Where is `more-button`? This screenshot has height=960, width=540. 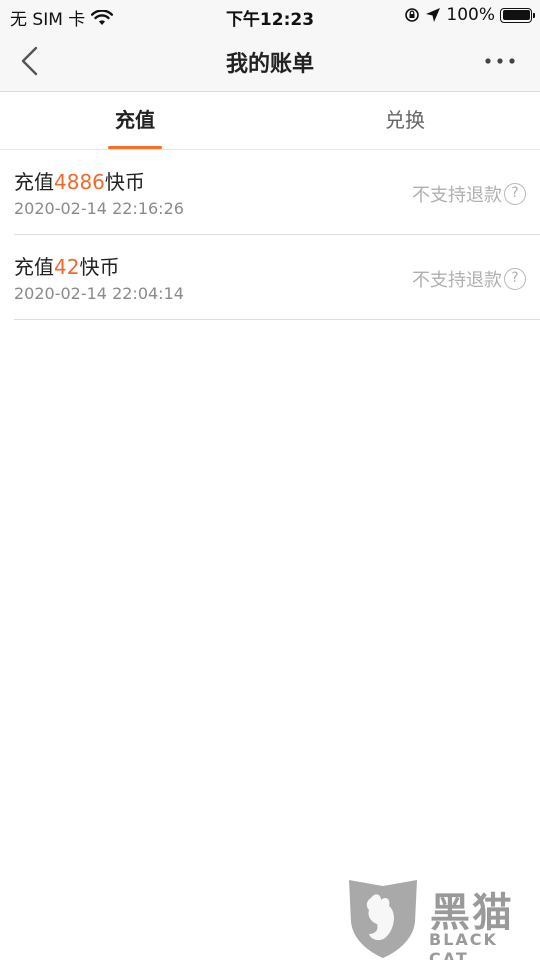
more-button is located at coordinates (500, 61).